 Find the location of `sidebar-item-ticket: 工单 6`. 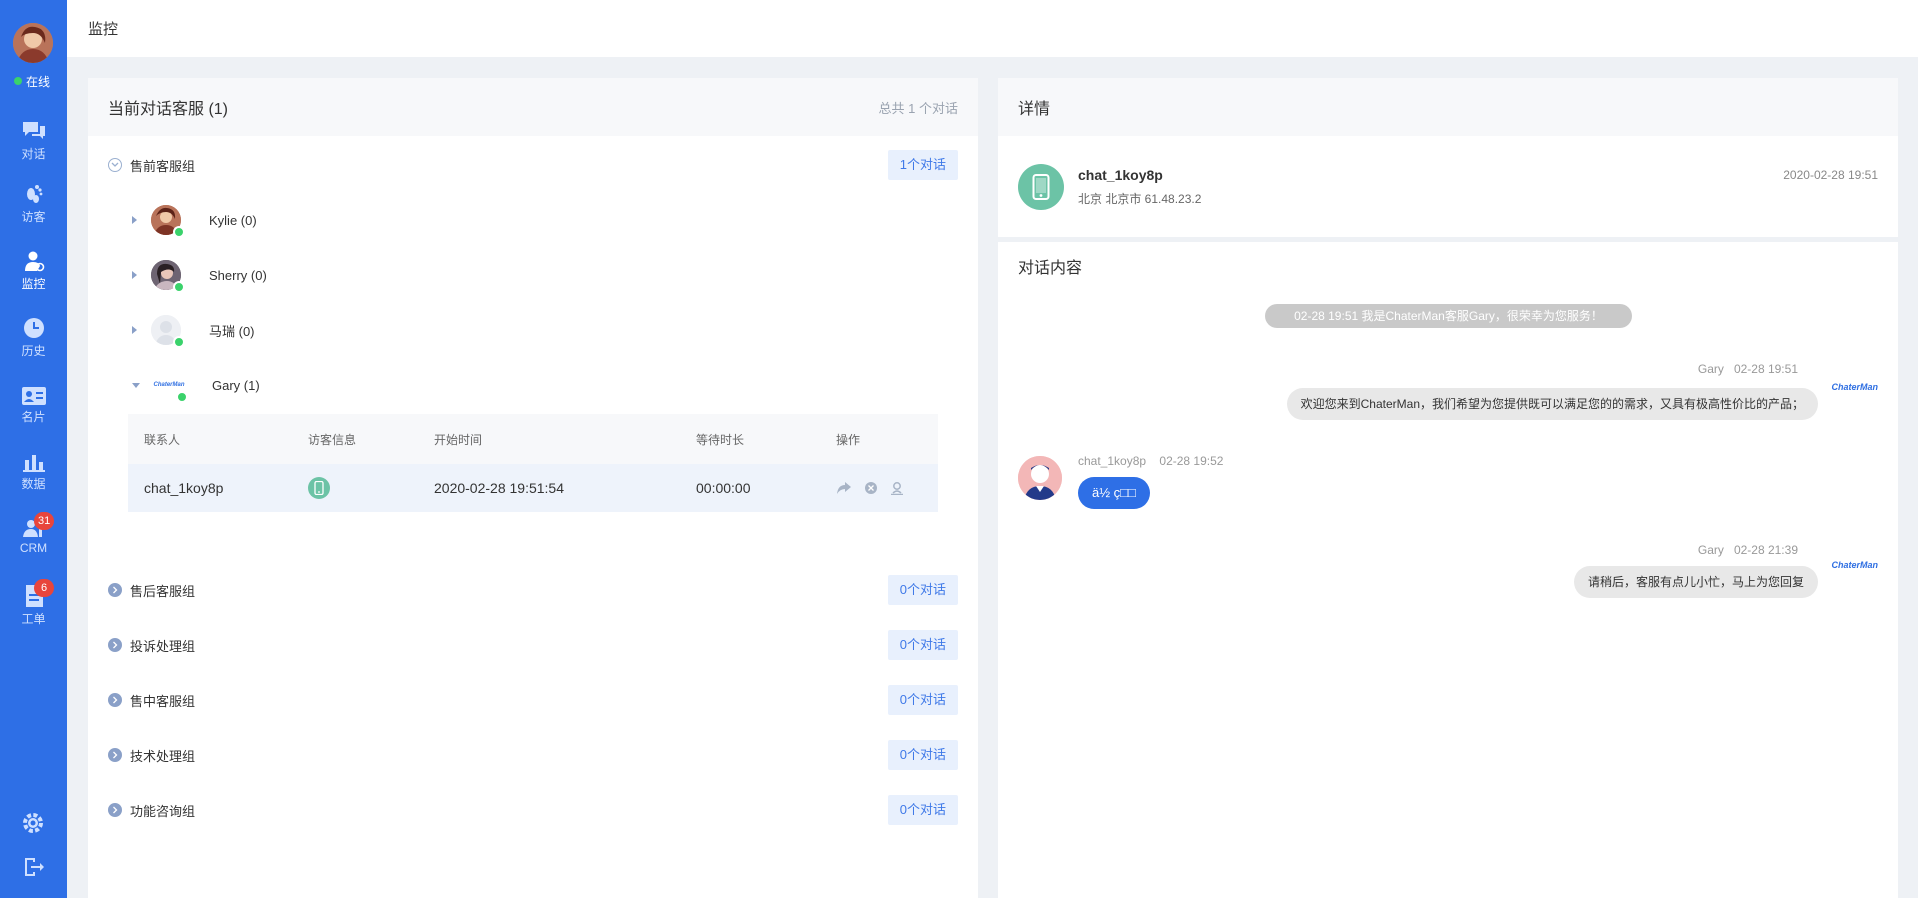

sidebar-item-ticket: 工单 6 is located at coordinates (33, 610).